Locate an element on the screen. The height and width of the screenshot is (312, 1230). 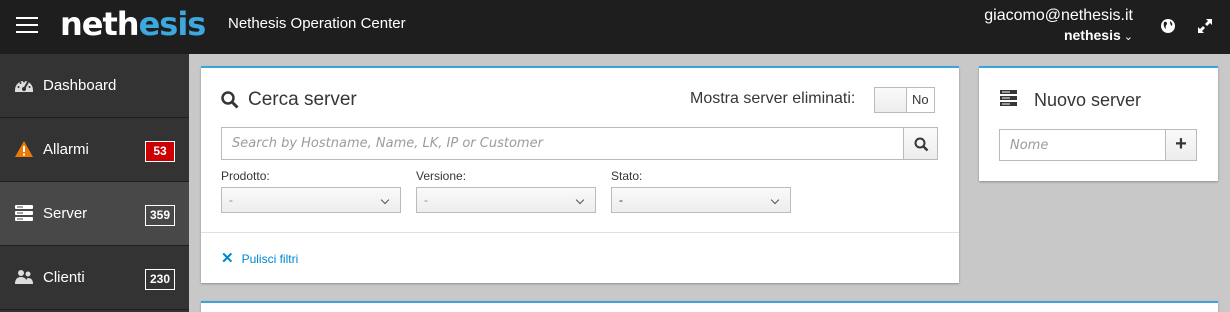
expand-icon is located at coordinates (1205, 26).